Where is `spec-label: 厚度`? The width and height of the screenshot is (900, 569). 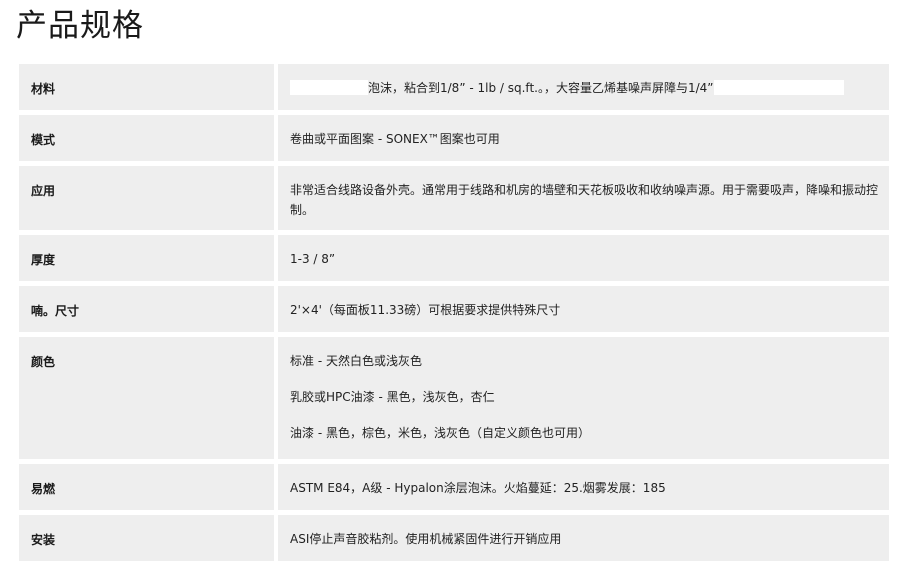 spec-label: 厚度 is located at coordinates (146, 258).